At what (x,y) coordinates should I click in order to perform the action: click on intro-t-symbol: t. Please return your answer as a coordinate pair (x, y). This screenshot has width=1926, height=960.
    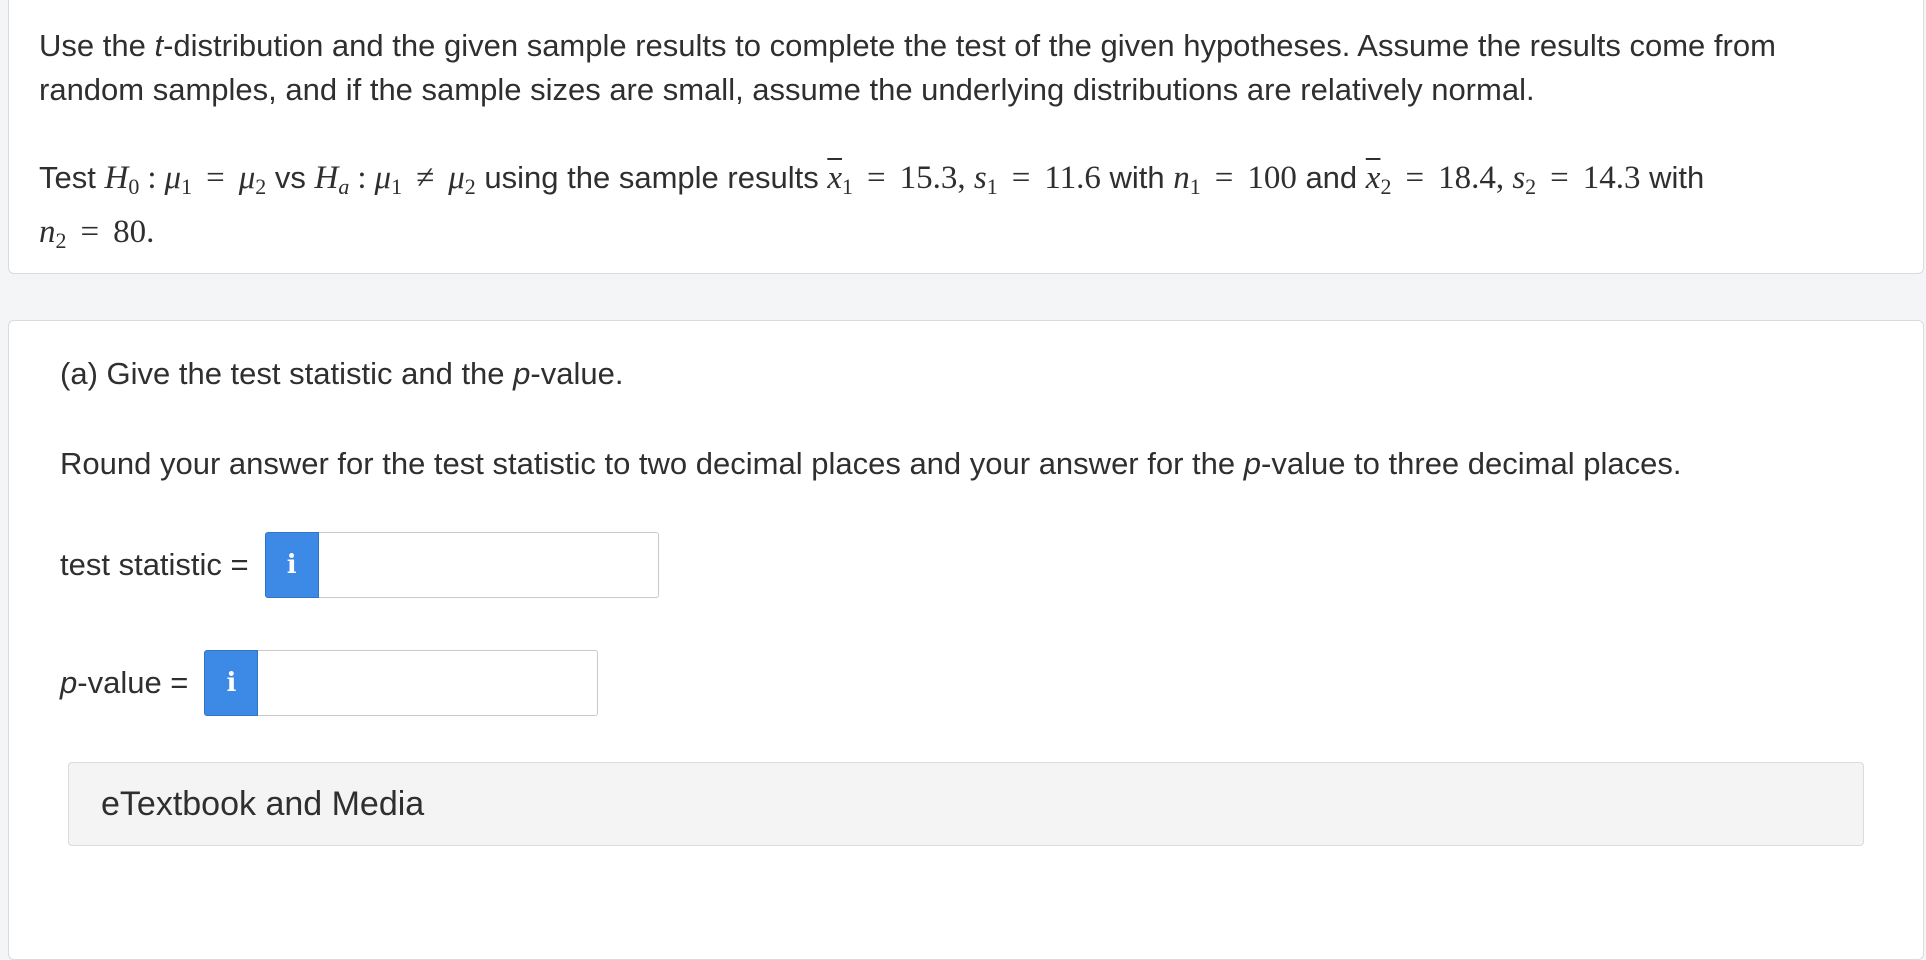
    Looking at the image, I should click on (159, 45).